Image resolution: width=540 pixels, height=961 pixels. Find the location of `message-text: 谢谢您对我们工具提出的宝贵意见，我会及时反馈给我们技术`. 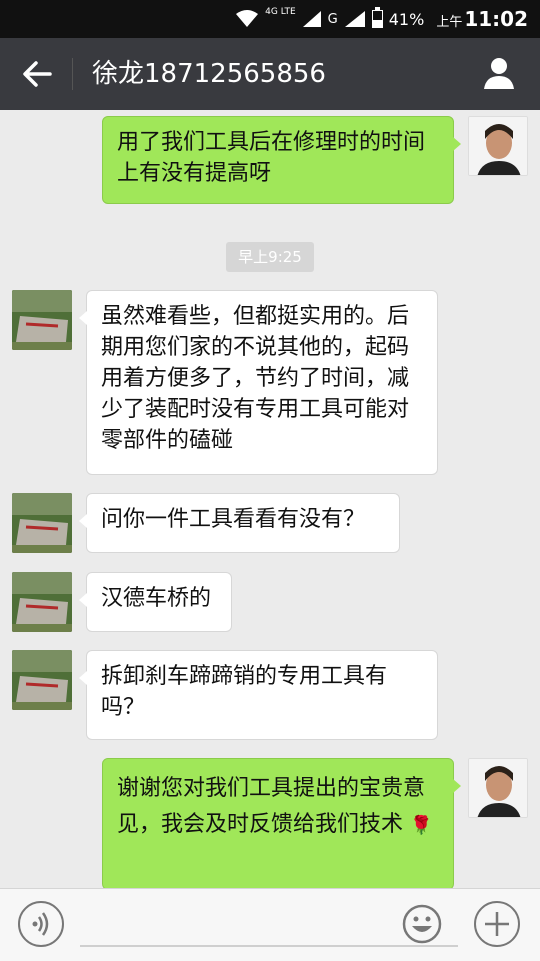

message-text: 谢谢您对我们工具提出的宝贵意见，我会及时反馈给我们技术 is located at coordinates (271, 806).